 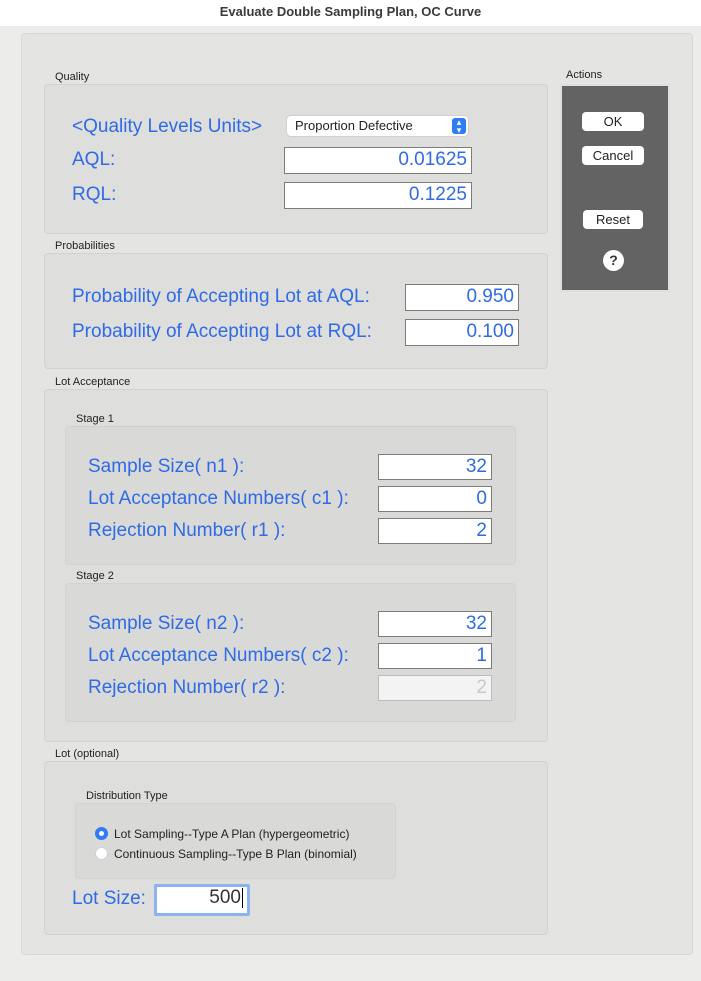 I want to click on window-title: Evaluate Double Sampling Plan, OC Curve, so click(x=350, y=13).